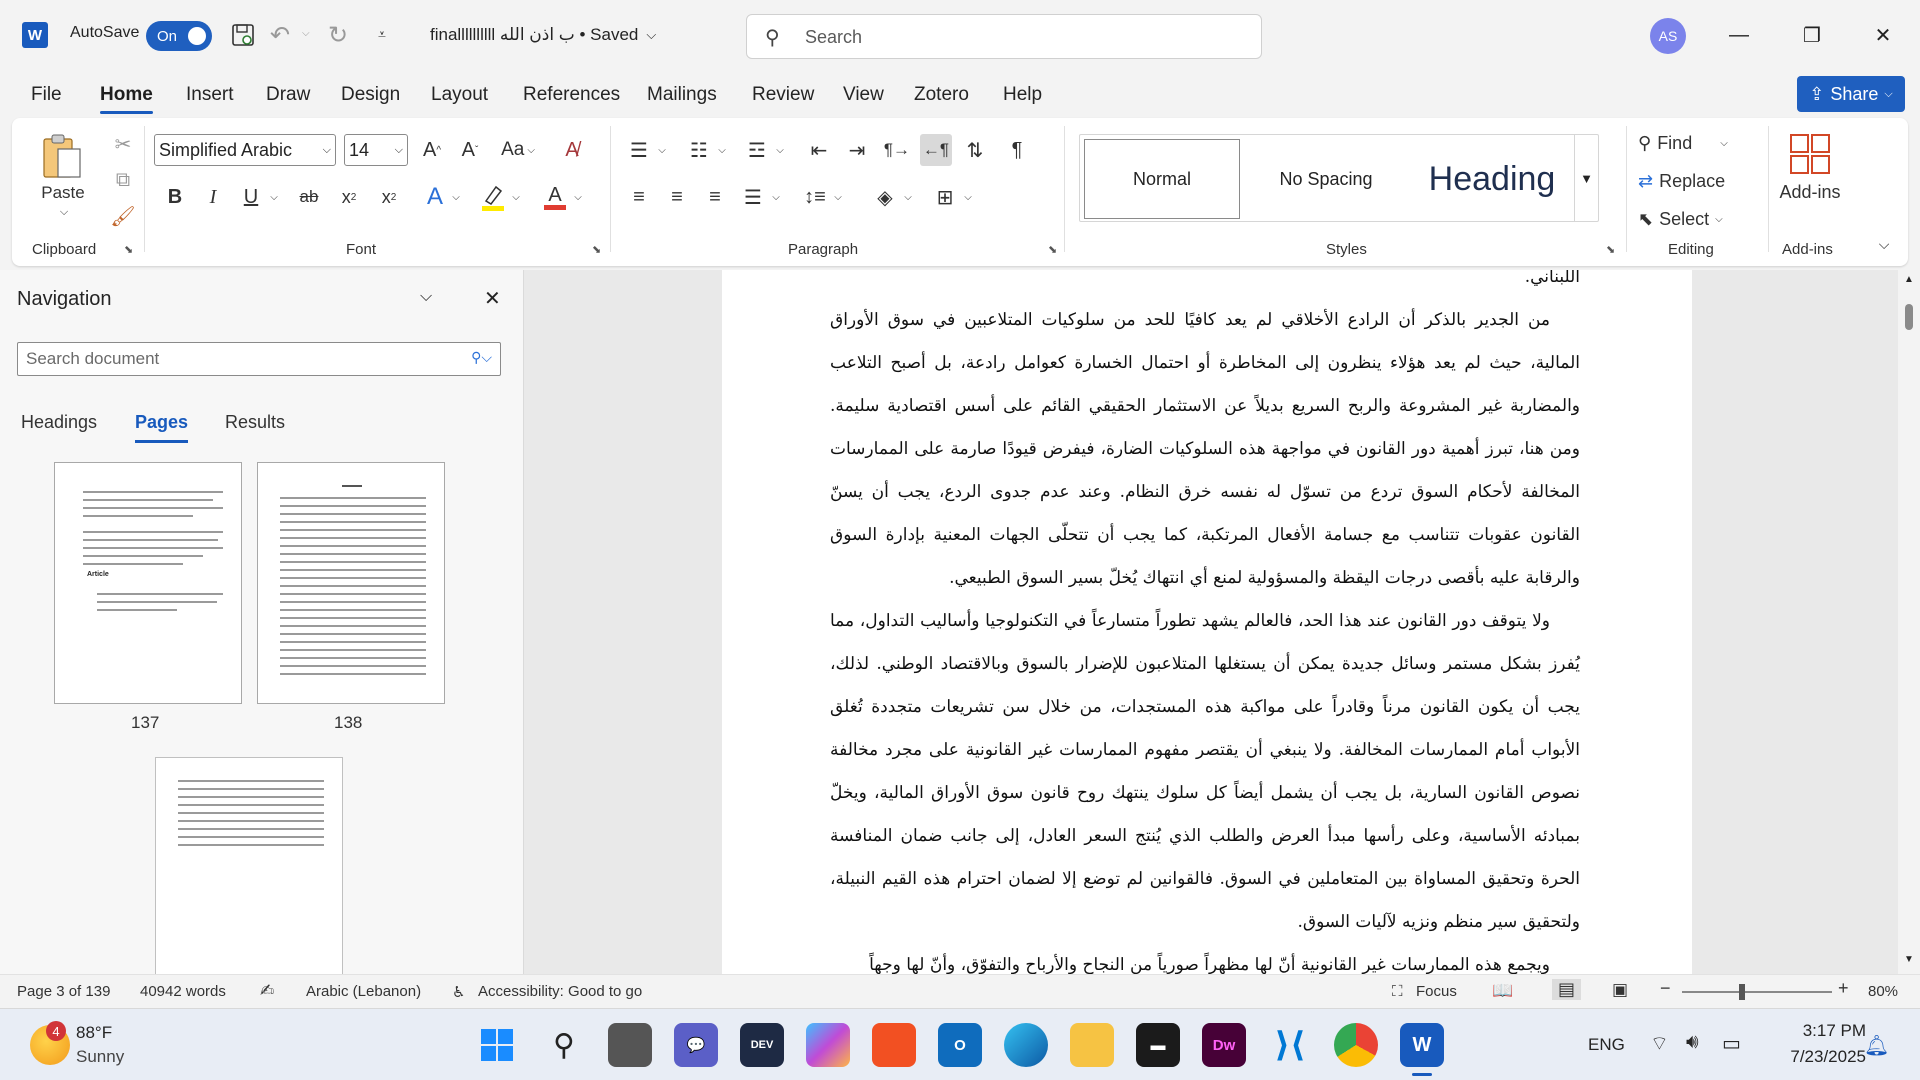 This screenshot has width=1920, height=1080. What do you see at coordinates (128, 249) in the screenshot?
I see `clipboard-launcher-icon: ⬊` at bounding box center [128, 249].